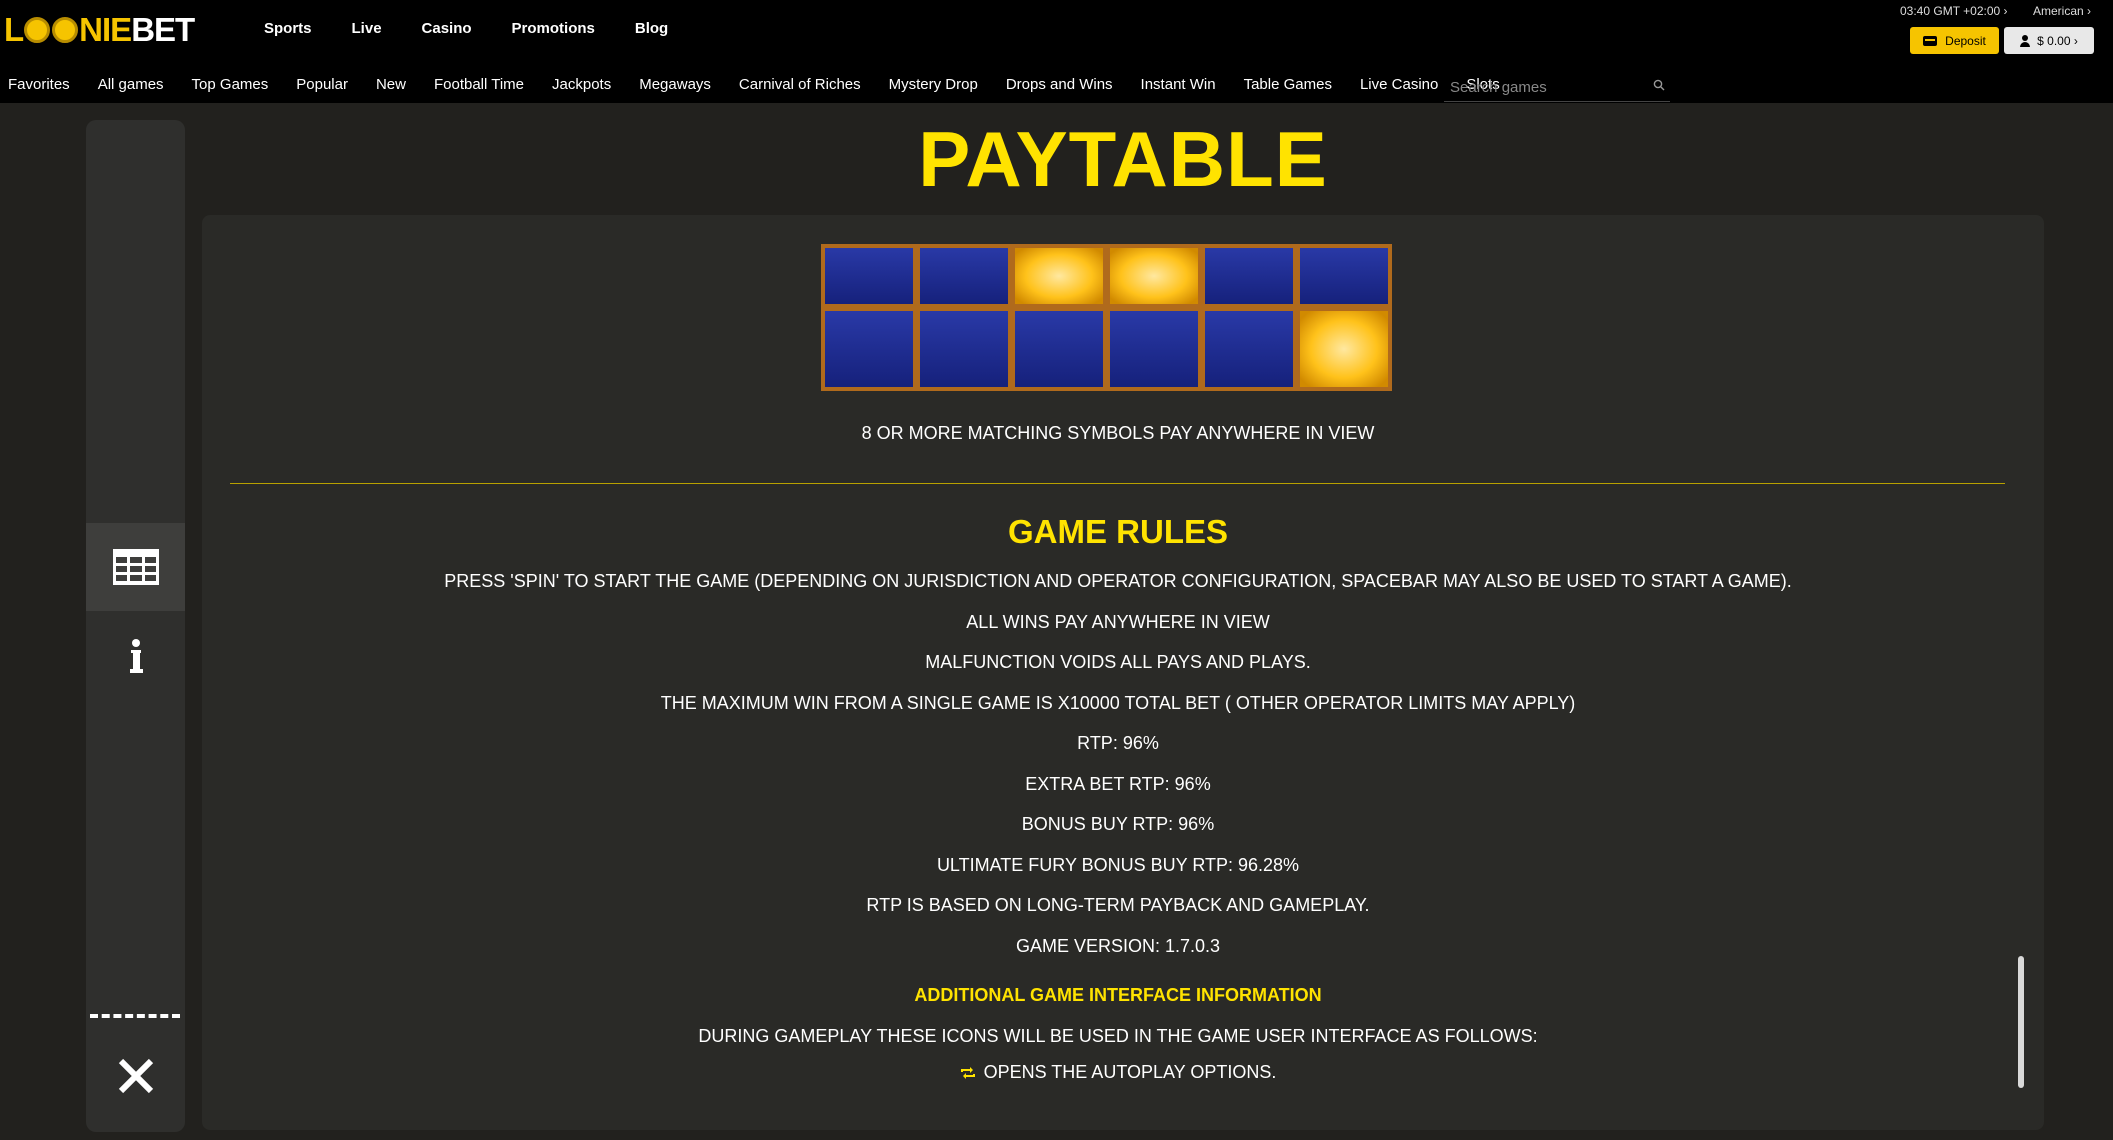 This screenshot has width=2113, height=1140. Describe the element at coordinates (553, 28) in the screenshot. I see `nav-promotions: Promotions` at that location.